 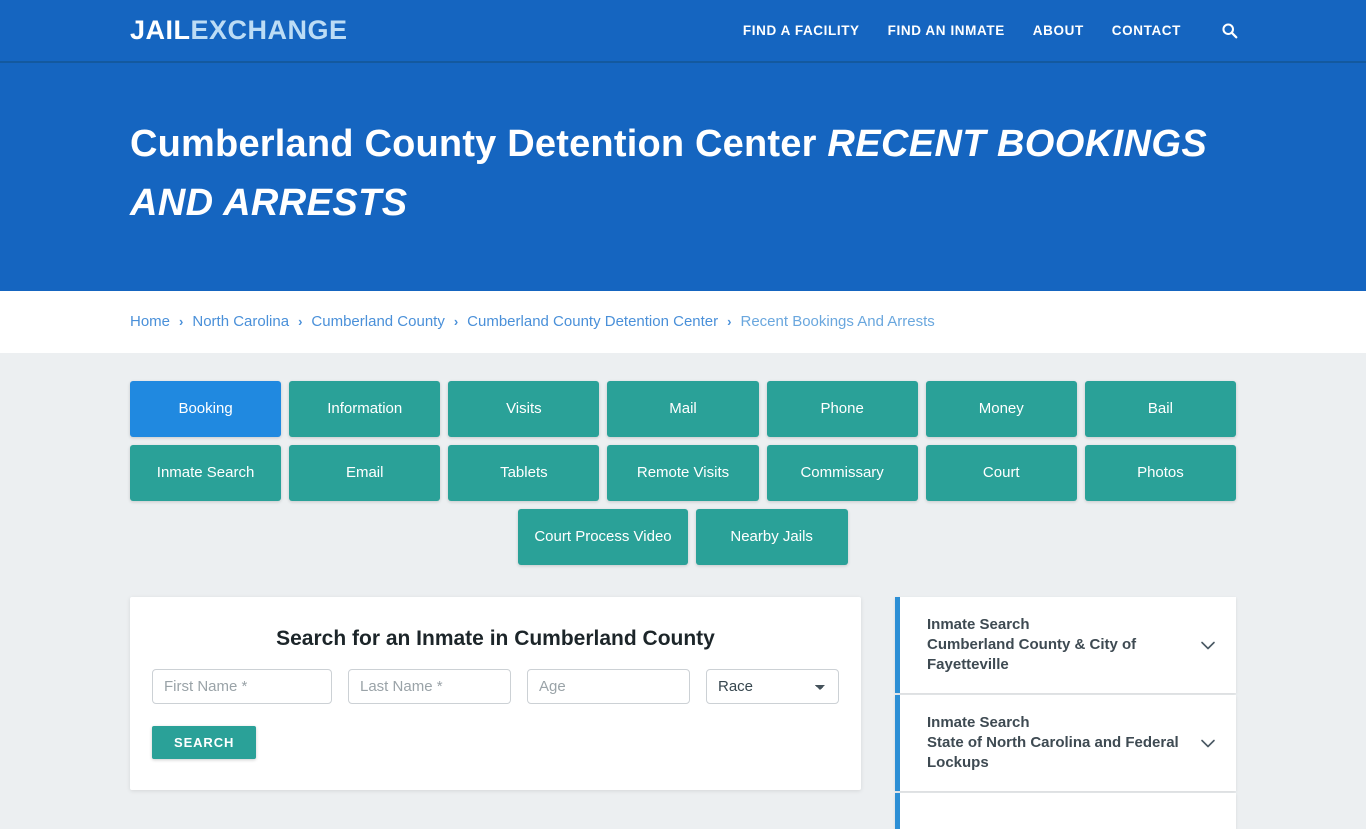 What do you see at coordinates (1001, 472) in the screenshot?
I see `tile-court: Court` at bounding box center [1001, 472].